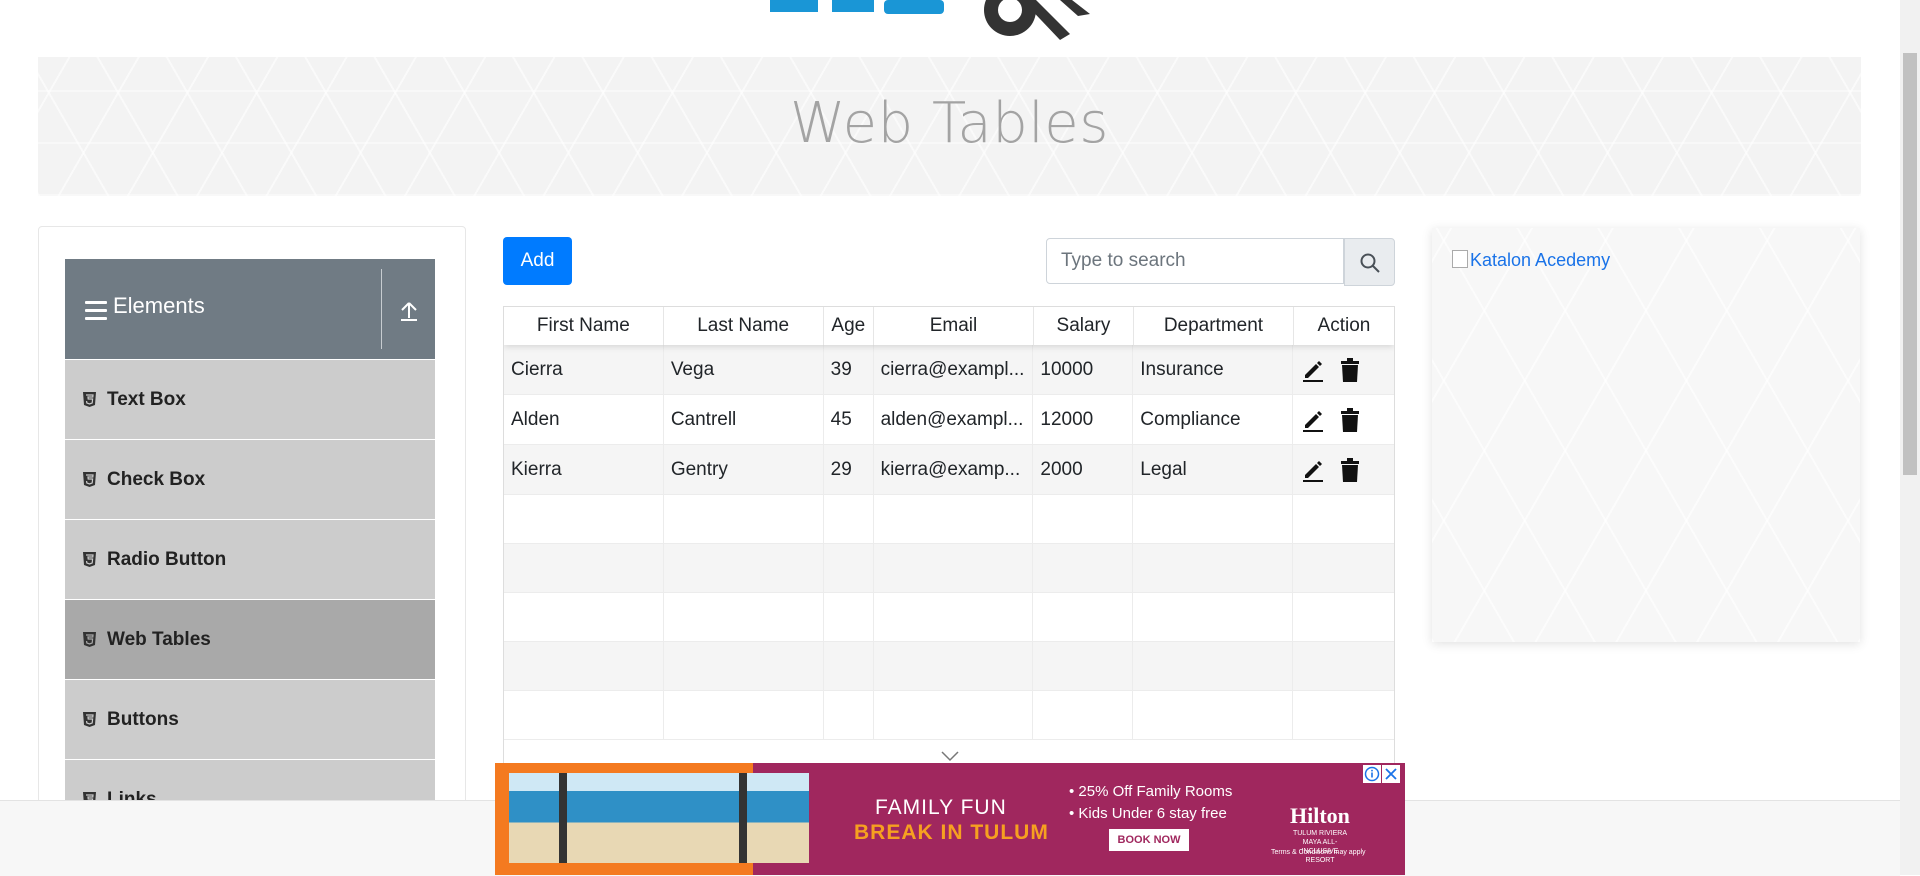  I want to click on column-header: Email, so click(954, 326).